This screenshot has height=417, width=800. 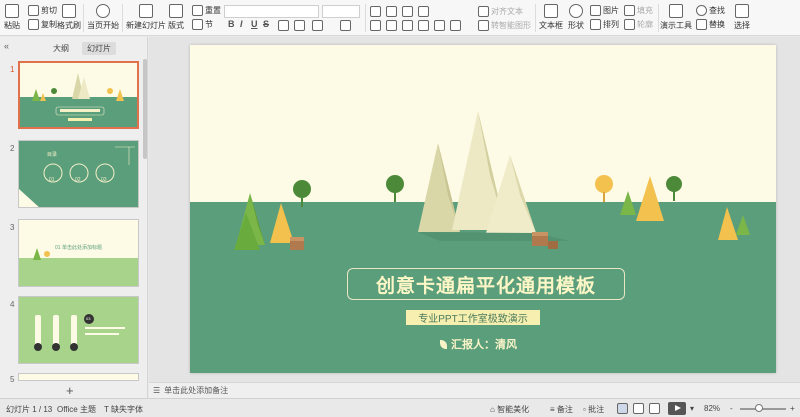 I want to click on italic-button: I, so click(x=241, y=24).